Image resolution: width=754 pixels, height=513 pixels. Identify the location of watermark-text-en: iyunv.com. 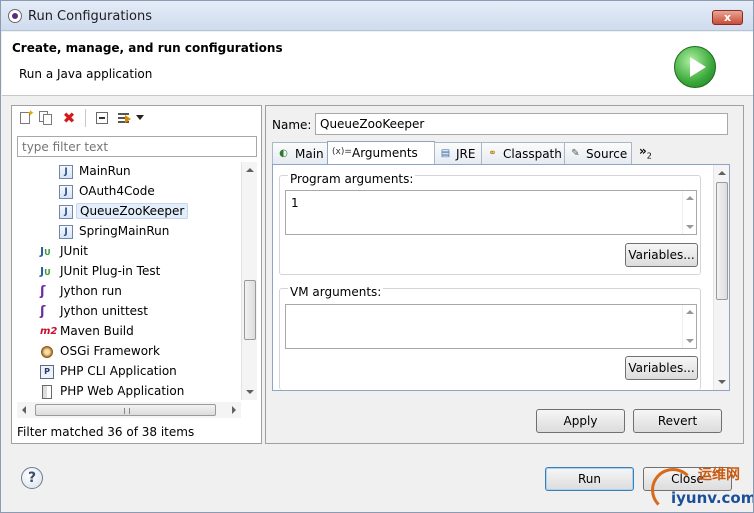
(712, 498).